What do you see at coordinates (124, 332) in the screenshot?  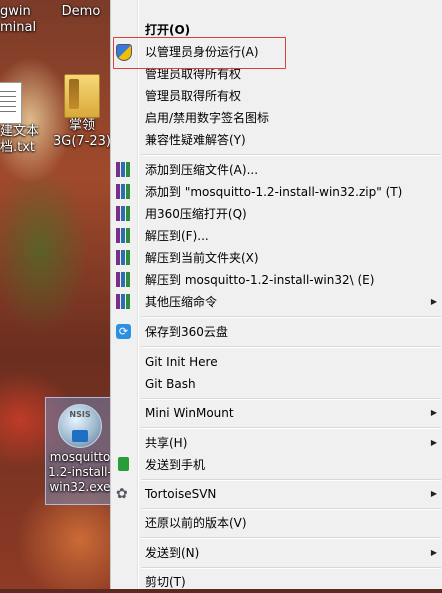 I see `cloud-icon: ⟳` at bounding box center [124, 332].